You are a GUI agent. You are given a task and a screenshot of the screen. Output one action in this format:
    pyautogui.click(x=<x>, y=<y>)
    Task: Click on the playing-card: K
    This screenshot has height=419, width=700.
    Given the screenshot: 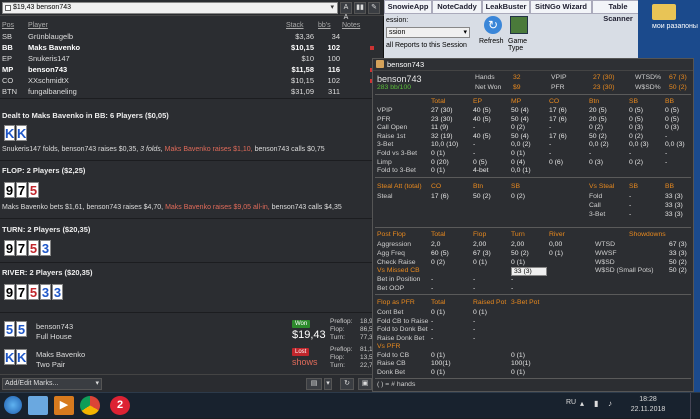 What is the action you would take?
    pyautogui.click(x=21, y=357)
    